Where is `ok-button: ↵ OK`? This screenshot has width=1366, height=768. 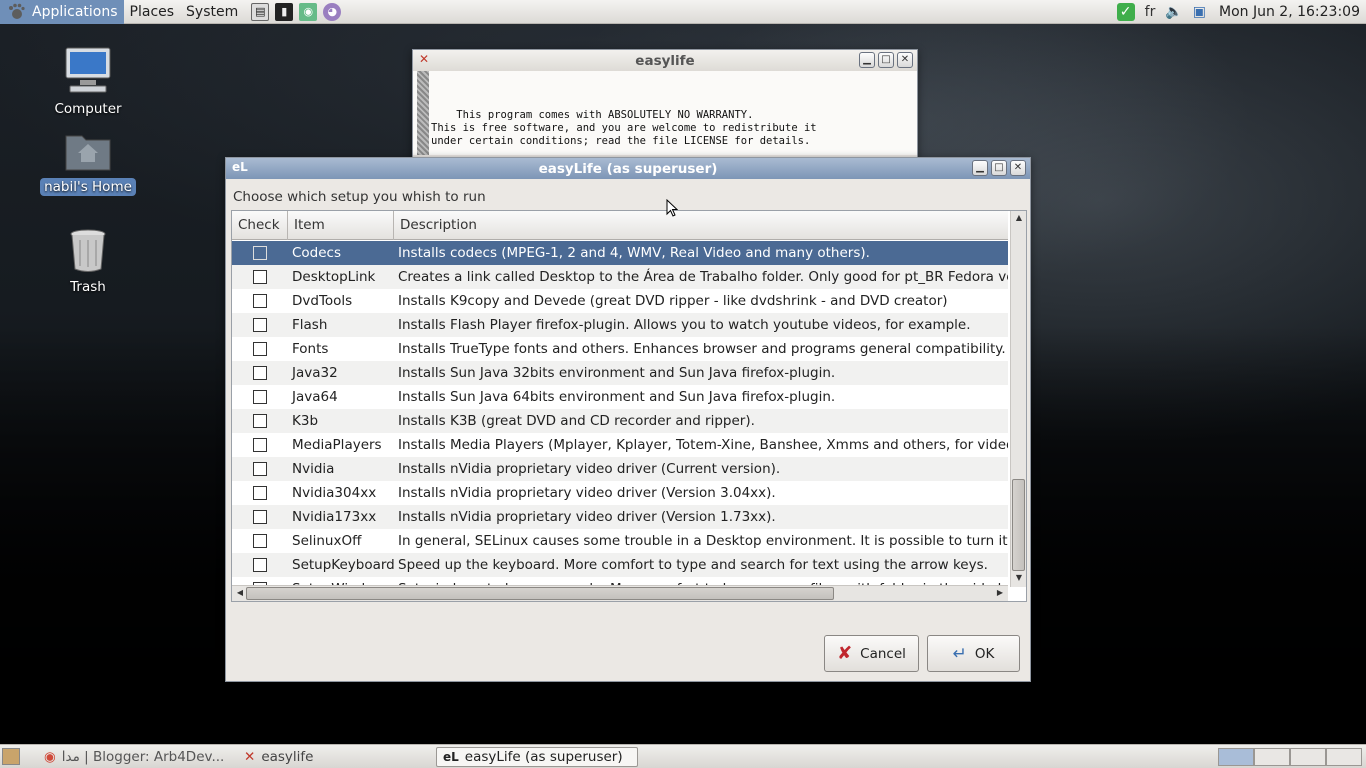 ok-button: ↵ OK is located at coordinates (973, 653).